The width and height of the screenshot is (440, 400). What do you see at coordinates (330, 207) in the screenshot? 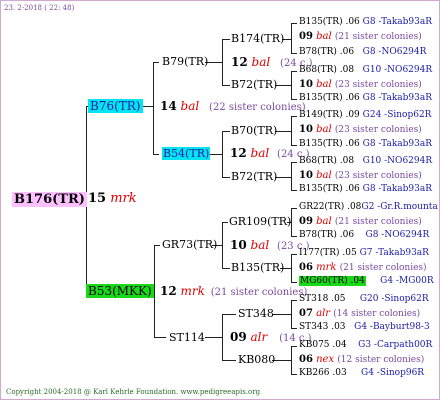
I see `colony-id: GR22(TR) .08` at bounding box center [330, 207].